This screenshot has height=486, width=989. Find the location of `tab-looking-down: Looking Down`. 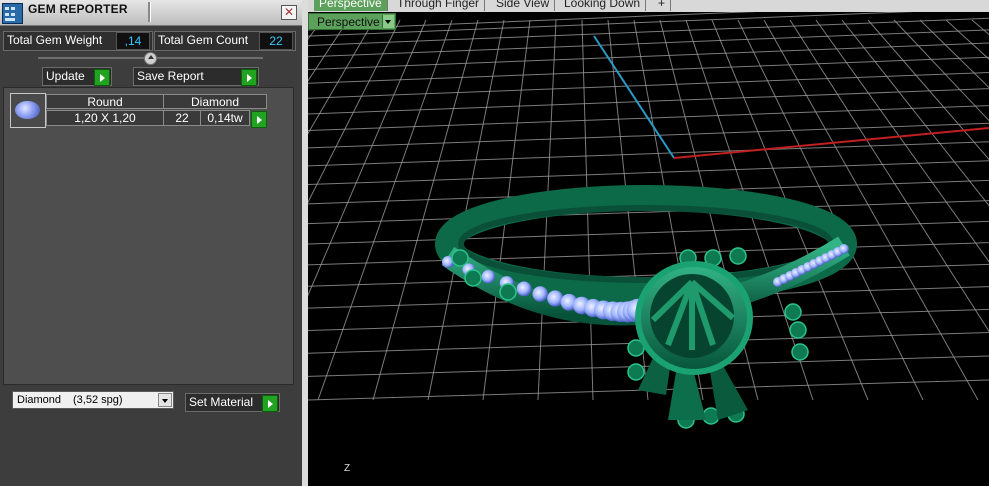

tab-looking-down: Looking Down is located at coordinates (603, 5).